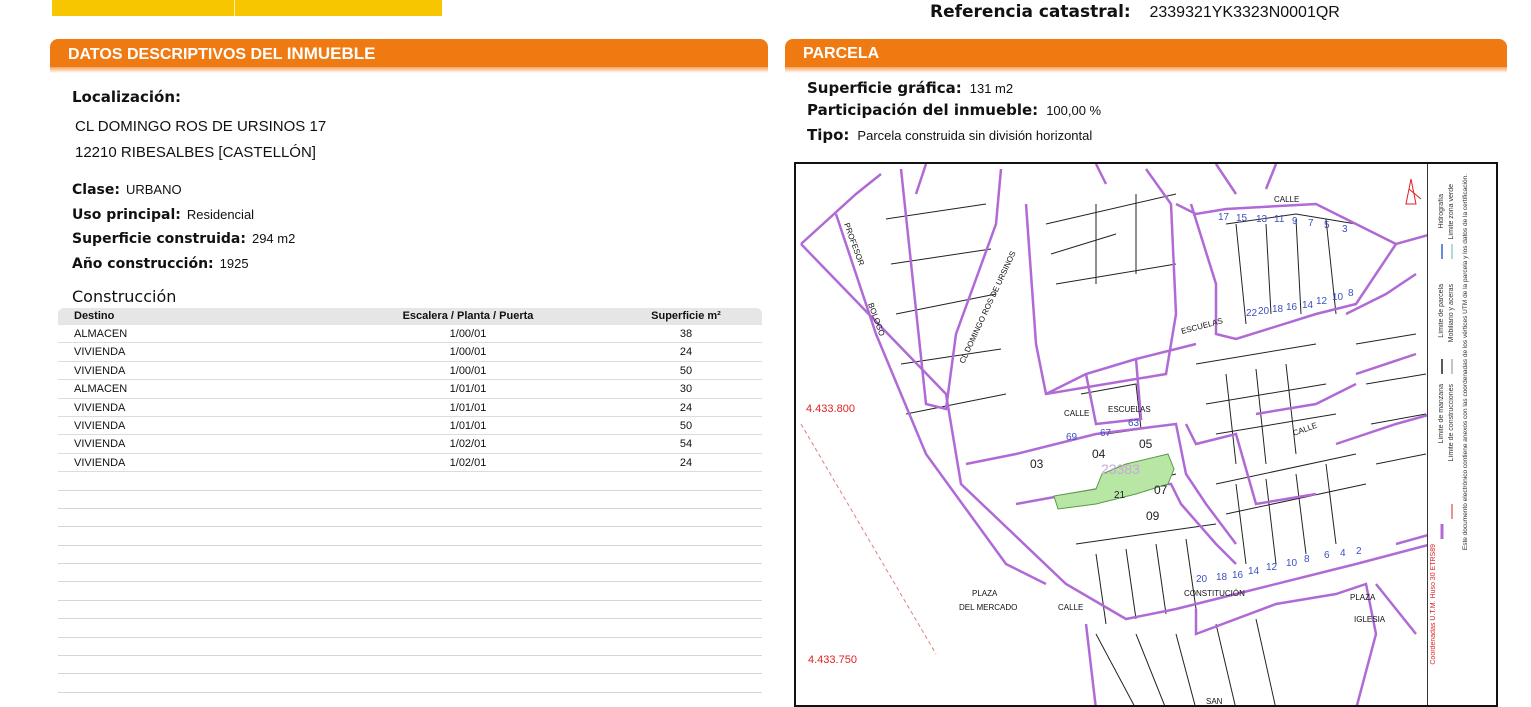 Image resolution: width=1531 pixels, height=707 pixels. I want to click on coord-top: 4.433.800, so click(830, 409).